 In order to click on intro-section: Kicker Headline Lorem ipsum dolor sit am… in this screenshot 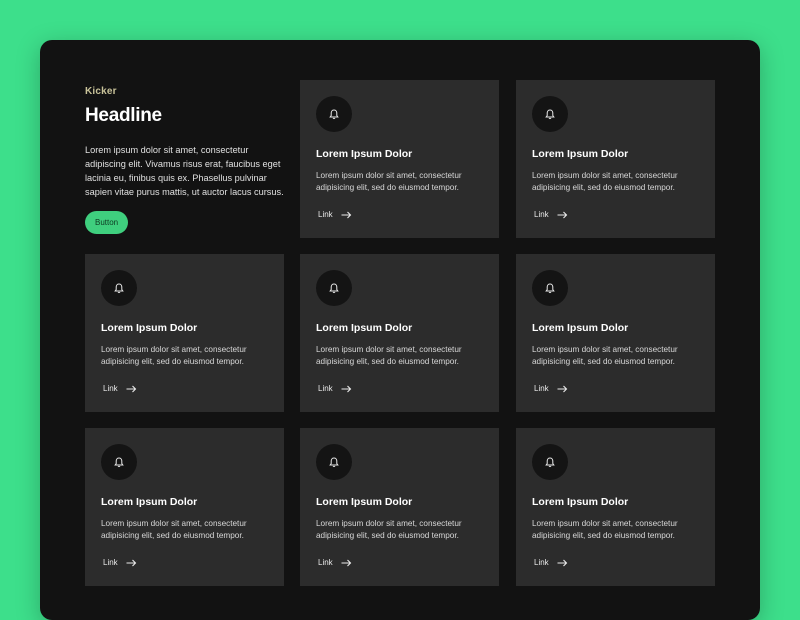, I will do `click(187, 157)`.